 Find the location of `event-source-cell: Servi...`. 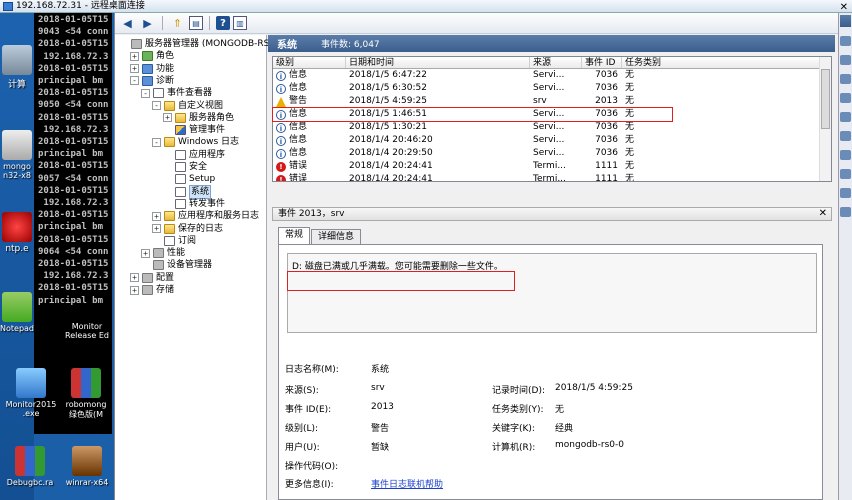

event-source-cell: Servi... is located at coordinates (549, 127).